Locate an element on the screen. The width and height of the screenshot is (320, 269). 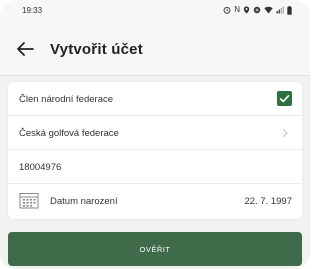
member-number-field: 18004976 is located at coordinates (155, 167).